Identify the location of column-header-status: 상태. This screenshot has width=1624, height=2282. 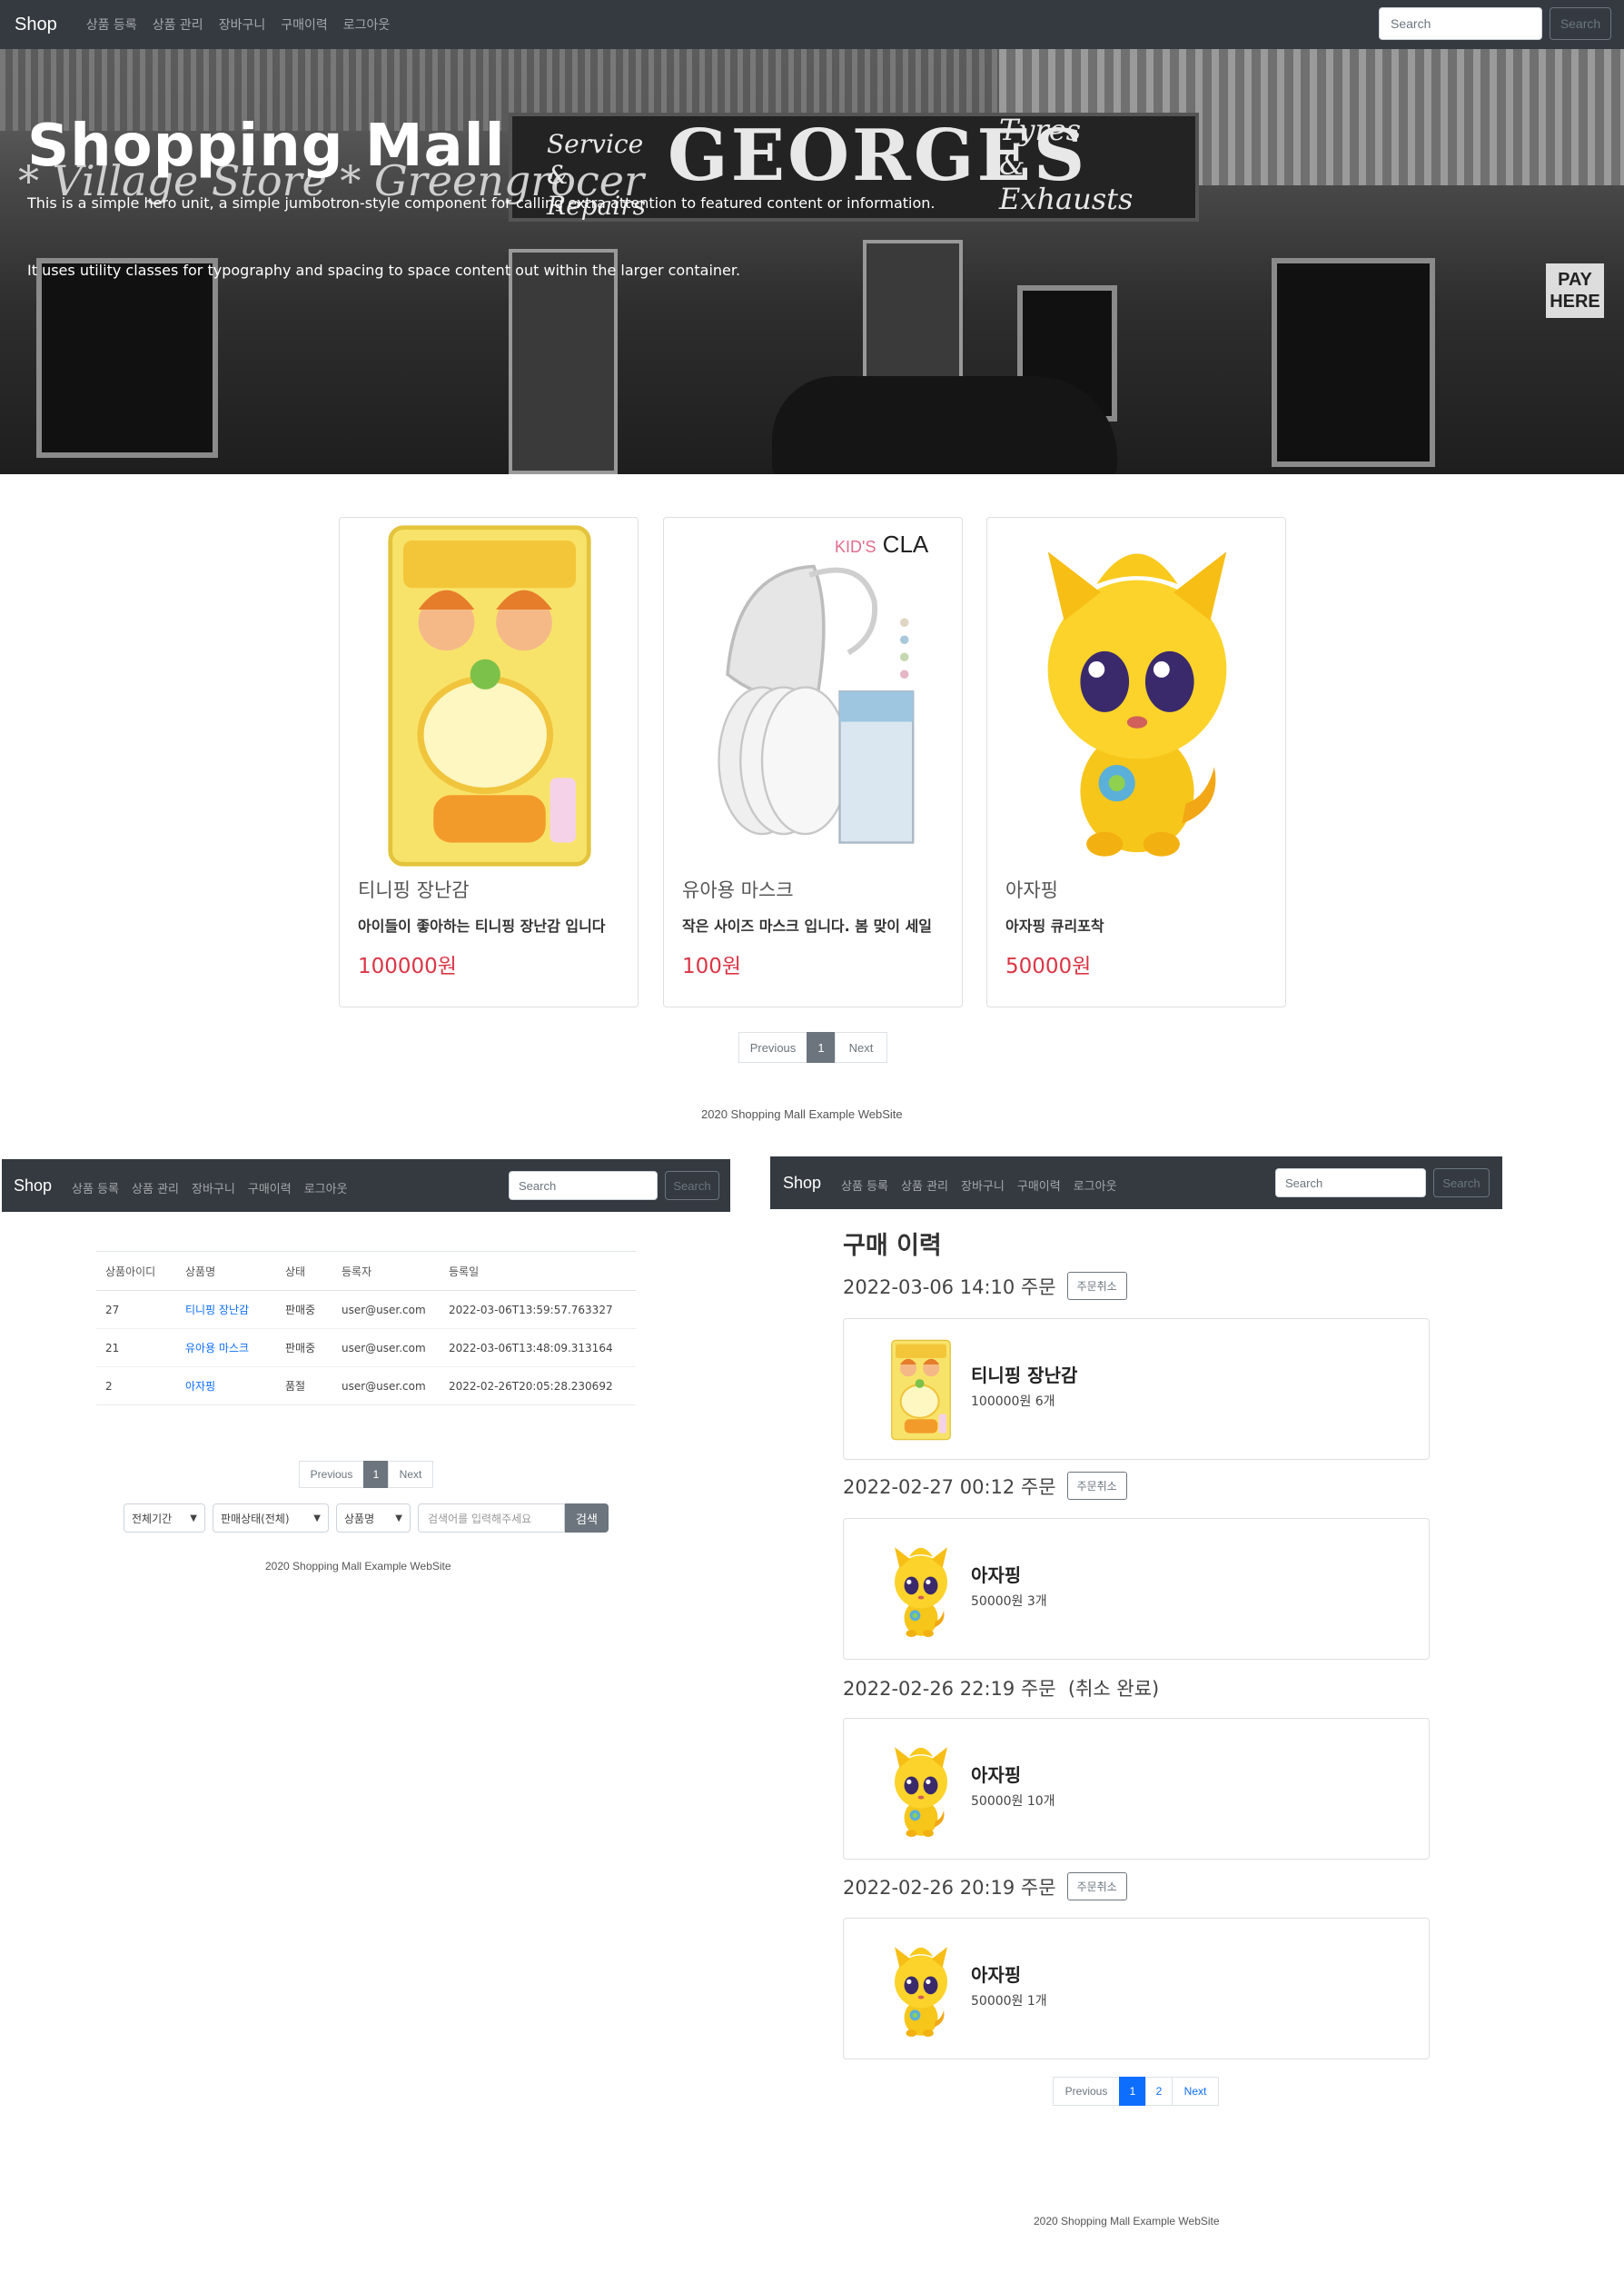
(304, 1271).